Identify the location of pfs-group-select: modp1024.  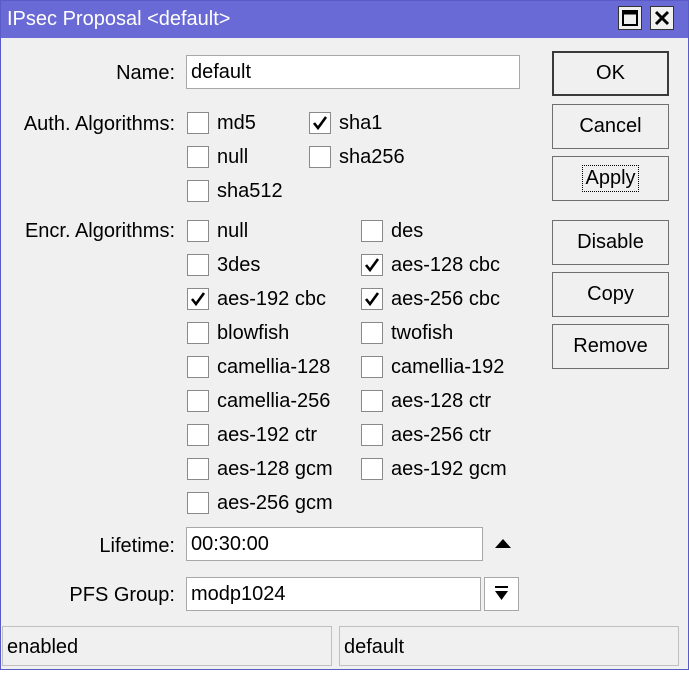
(333, 594).